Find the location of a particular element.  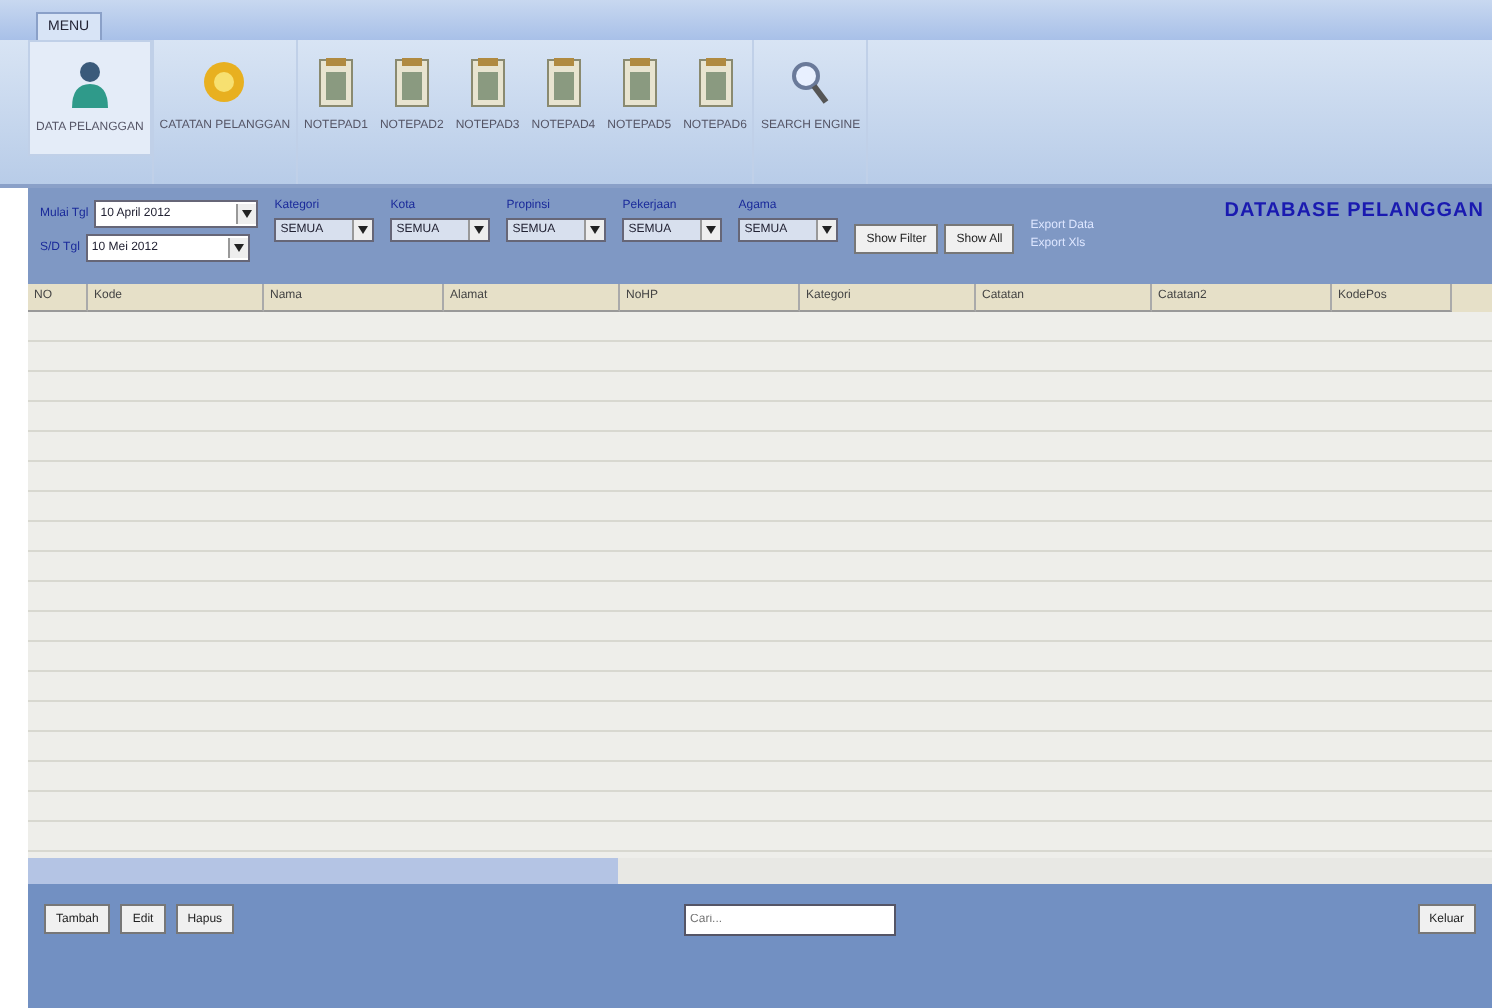

badge-icon is located at coordinates (224, 82).